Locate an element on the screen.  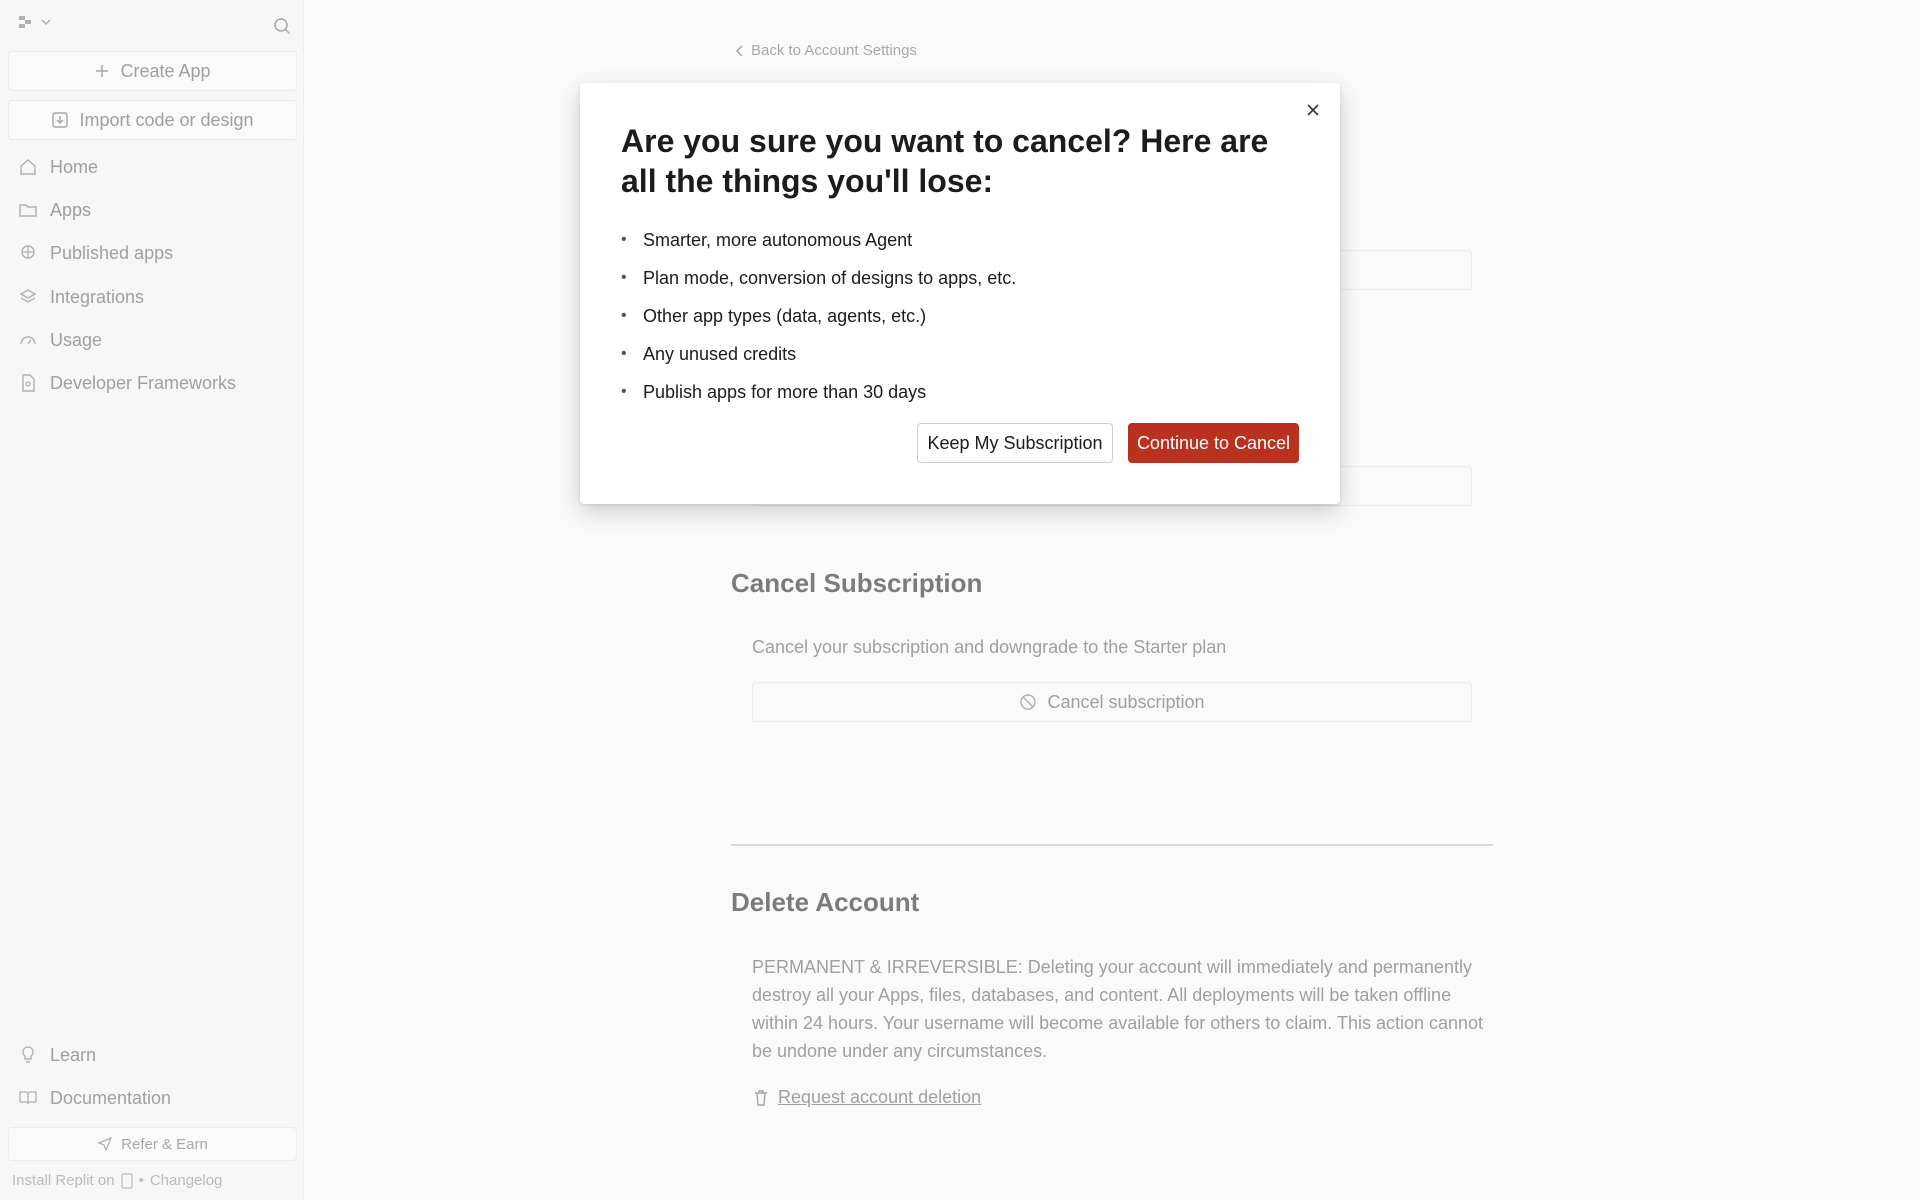
close-icon is located at coordinates (1313, 110).